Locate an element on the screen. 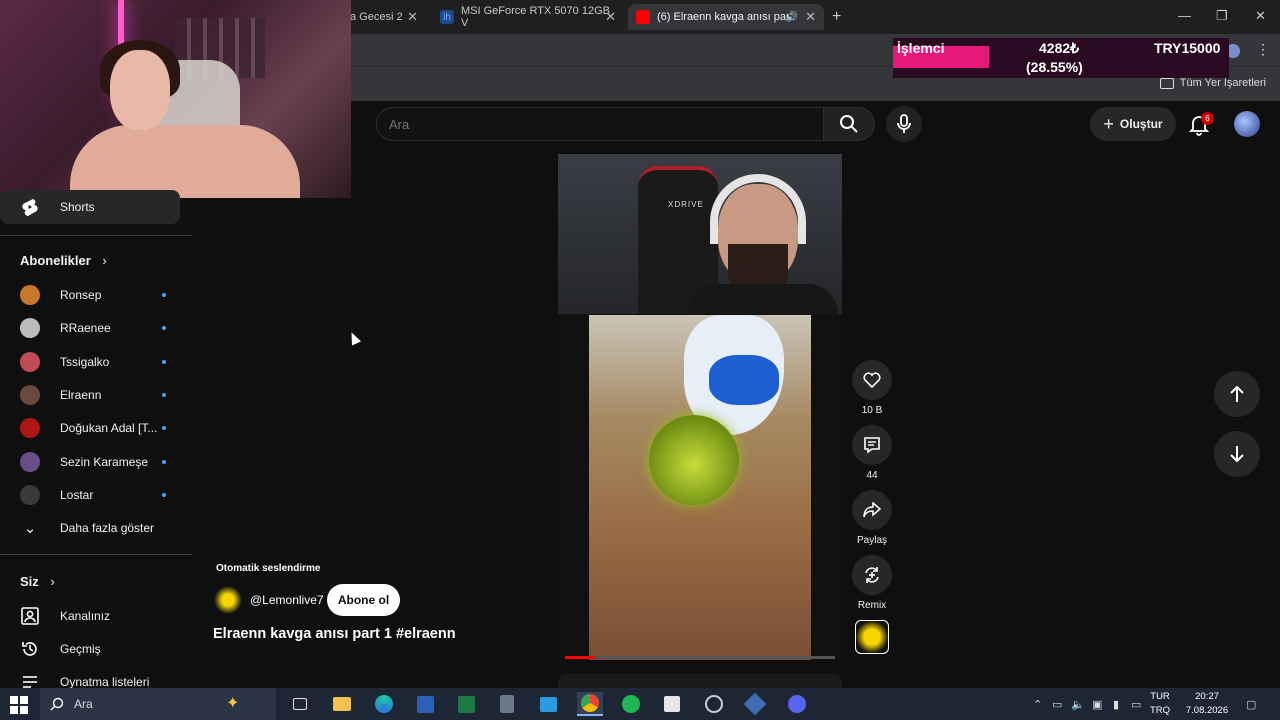 The image size is (1280, 720). sidebar-item-subscription: Tssigalko is located at coordinates (90, 362).